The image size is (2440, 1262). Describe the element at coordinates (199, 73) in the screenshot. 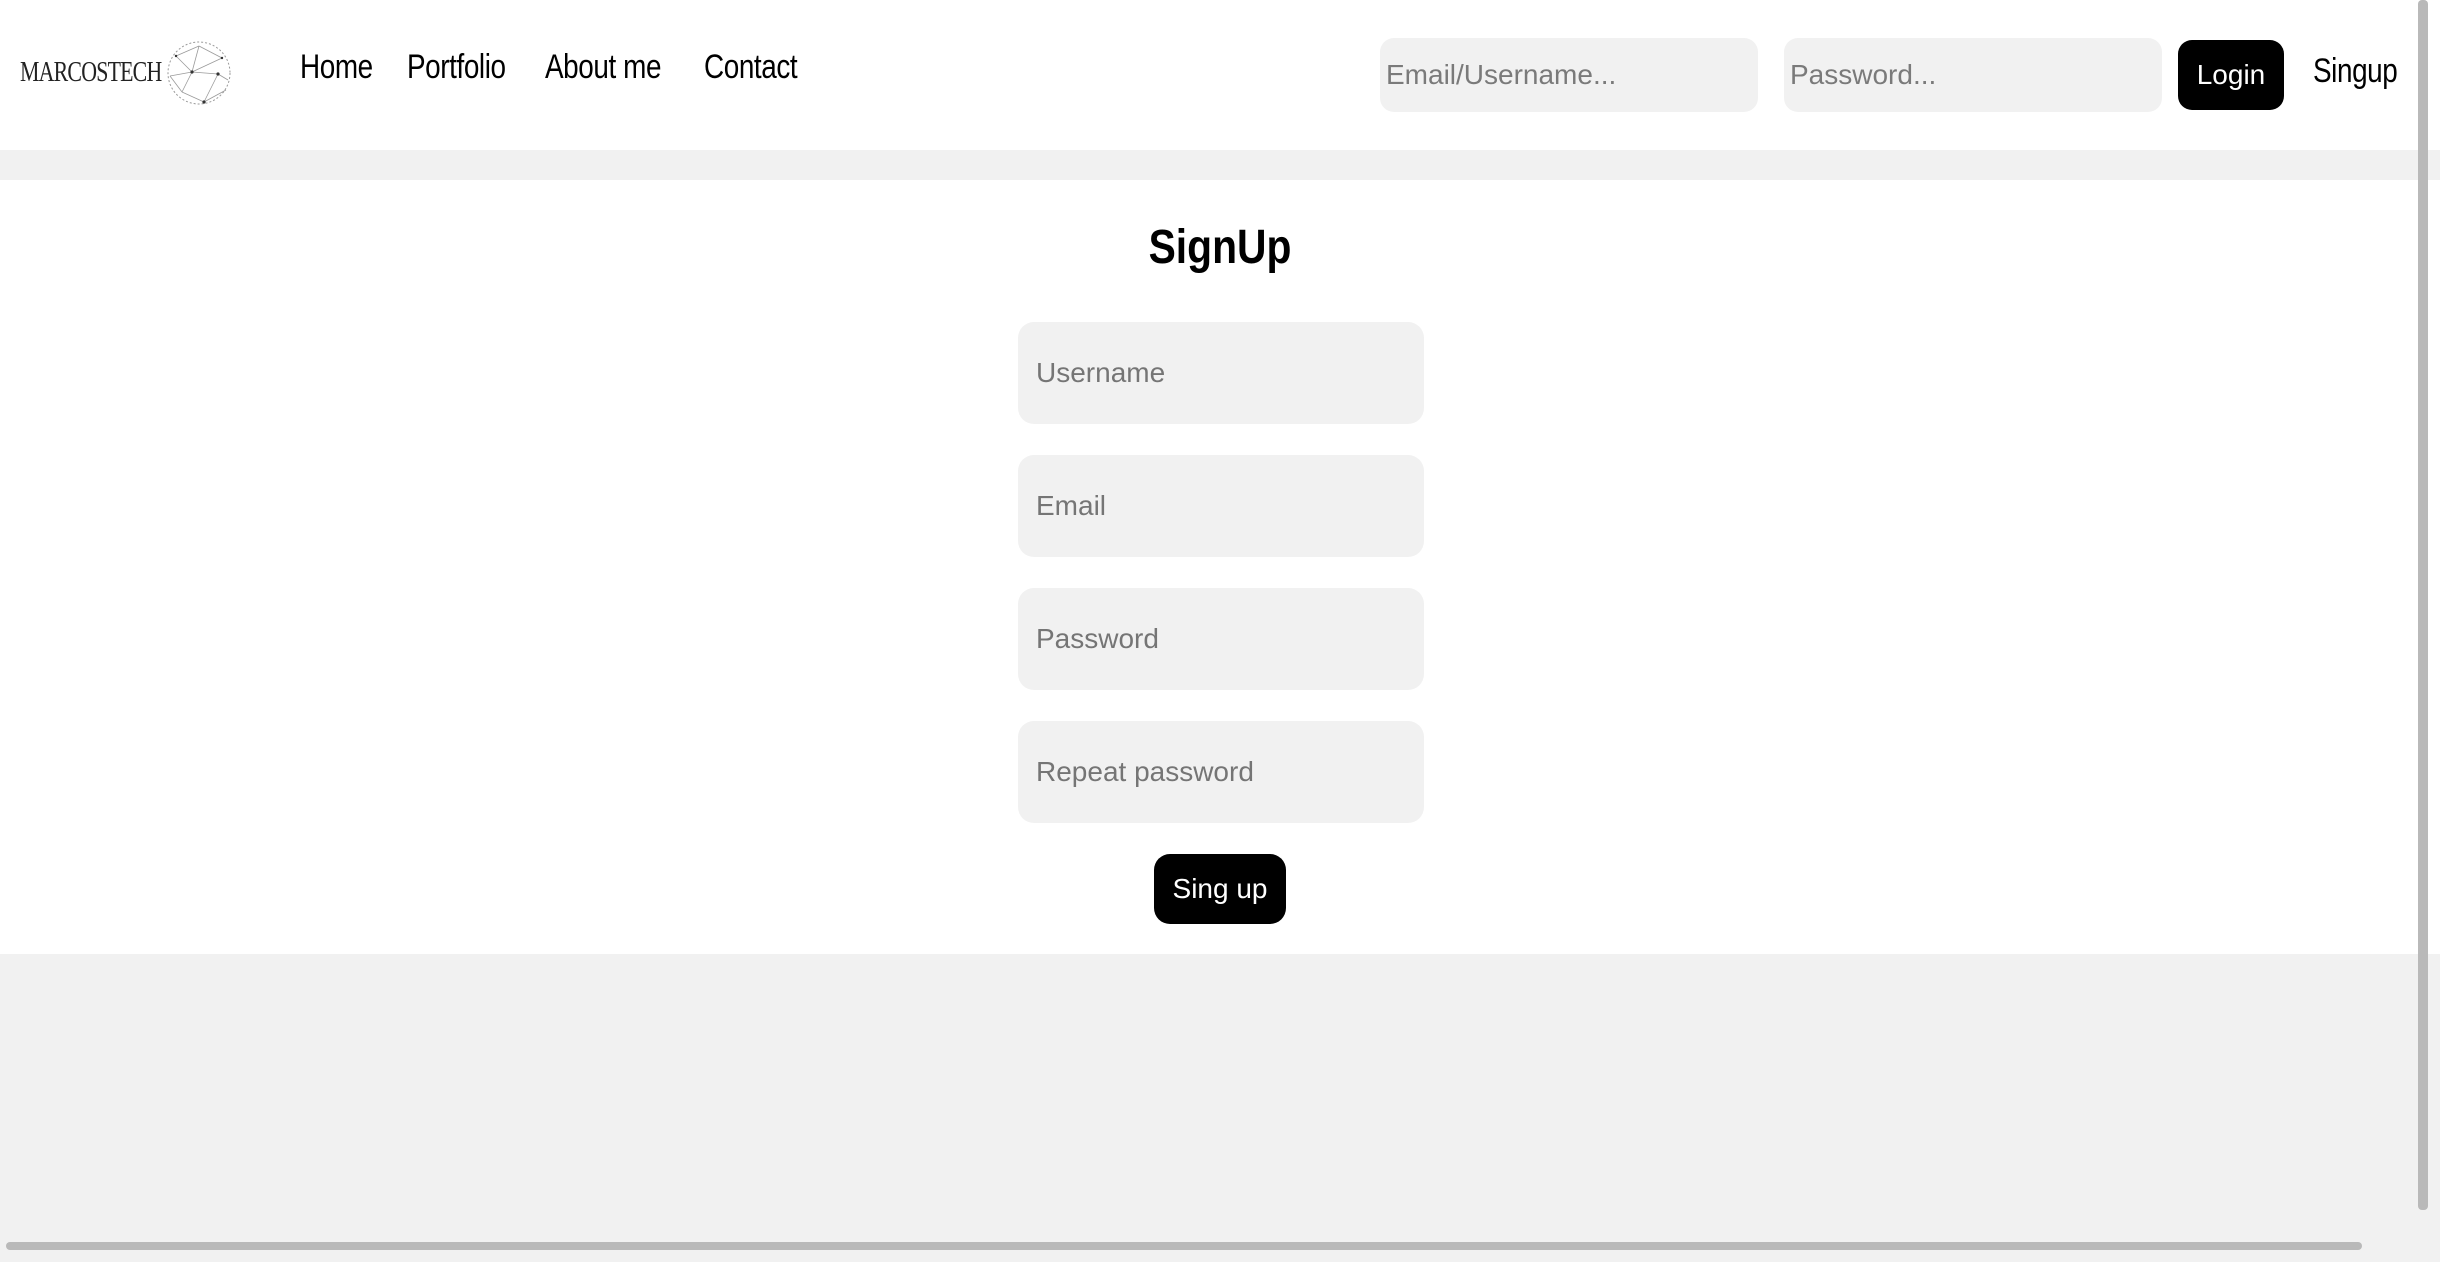

I see `globe-network-icon` at that location.